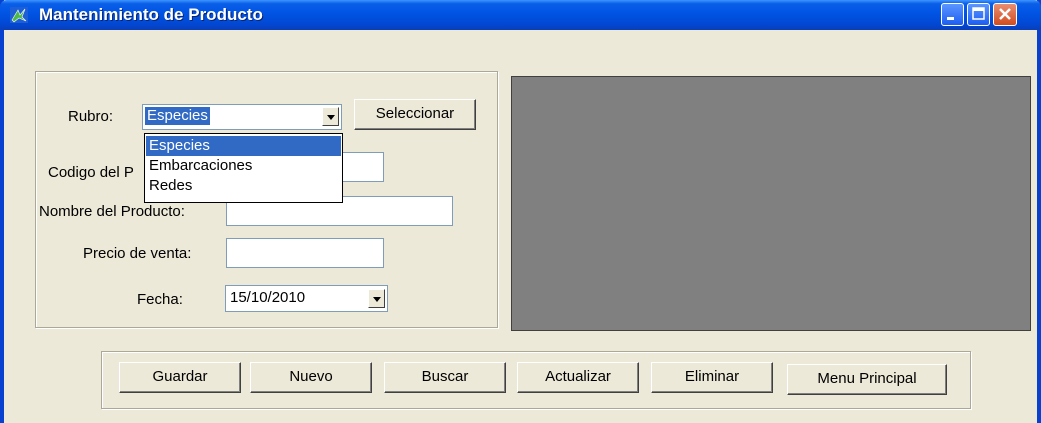 Image resolution: width=1041 pixels, height=423 pixels. What do you see at coordinates (578, 377) in the screenshot?
I see `actualizar-button: Actualizar` at bounding box center [578, 377].